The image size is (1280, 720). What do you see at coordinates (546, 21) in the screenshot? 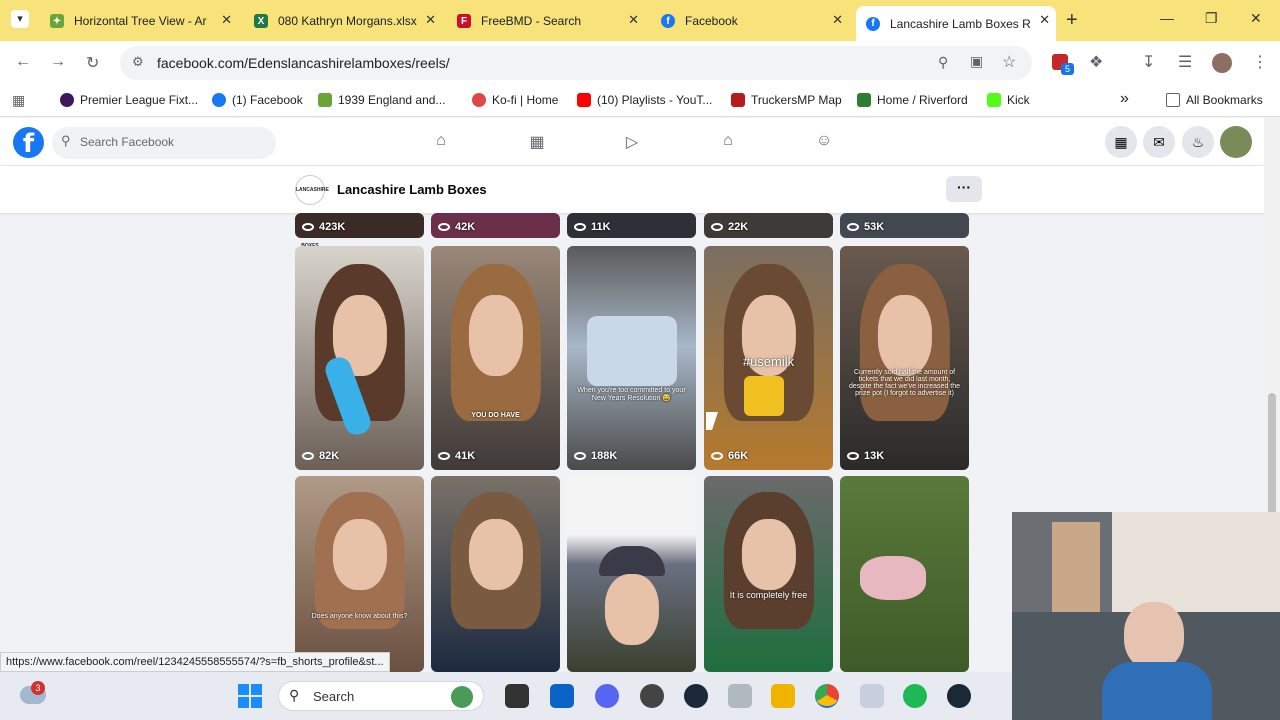
I see `tab-2: F FreeBMD - Search ✕` at bounding box center [546, 21].